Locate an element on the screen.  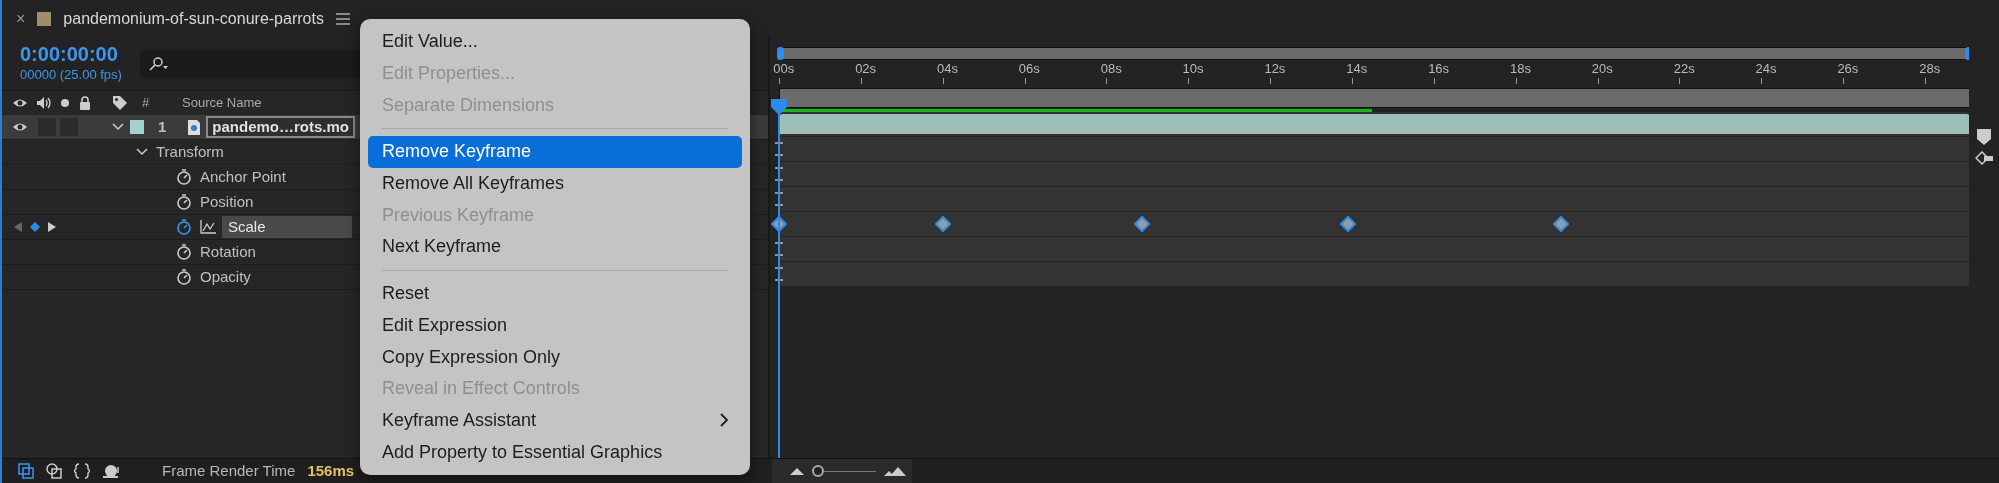
frame-info: 00000 (25.00 fps) is located at coordinates (71, 74).